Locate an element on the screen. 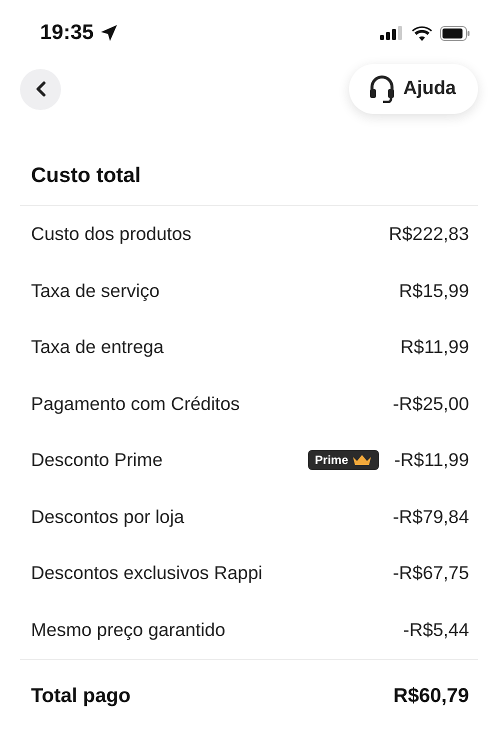 This screenshot has width=500, height=747. total-label: Total pago is located at coordinates (81, 696).